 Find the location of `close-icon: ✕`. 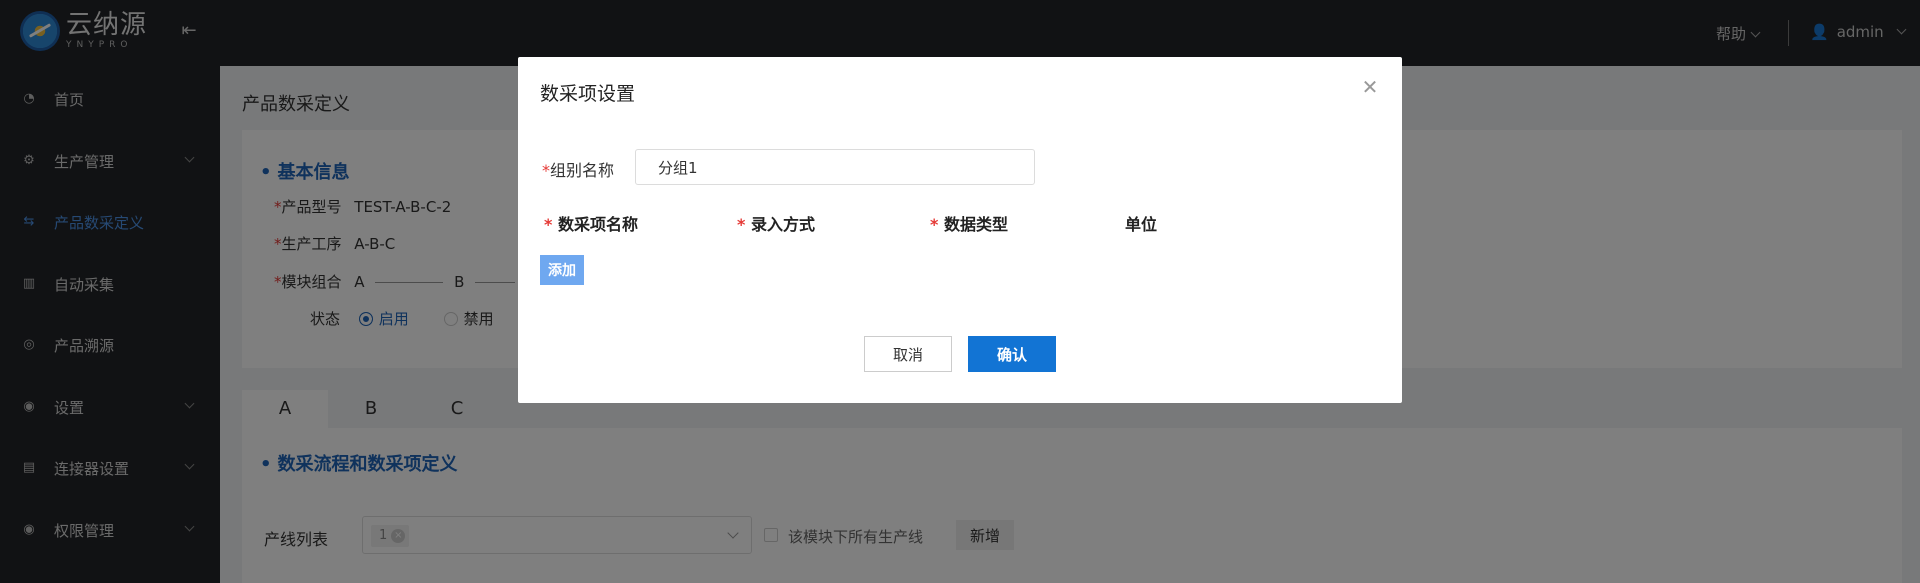

close-icon: ✕ is located at coordinates (1370, 87).